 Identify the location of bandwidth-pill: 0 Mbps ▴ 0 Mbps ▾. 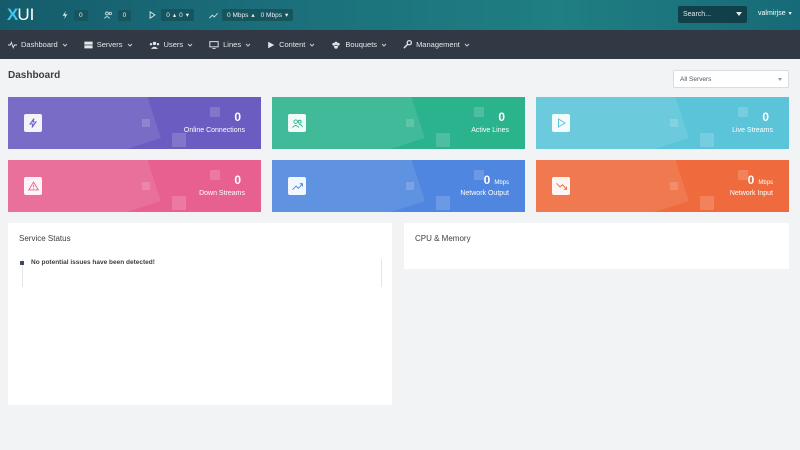
(258, 15).